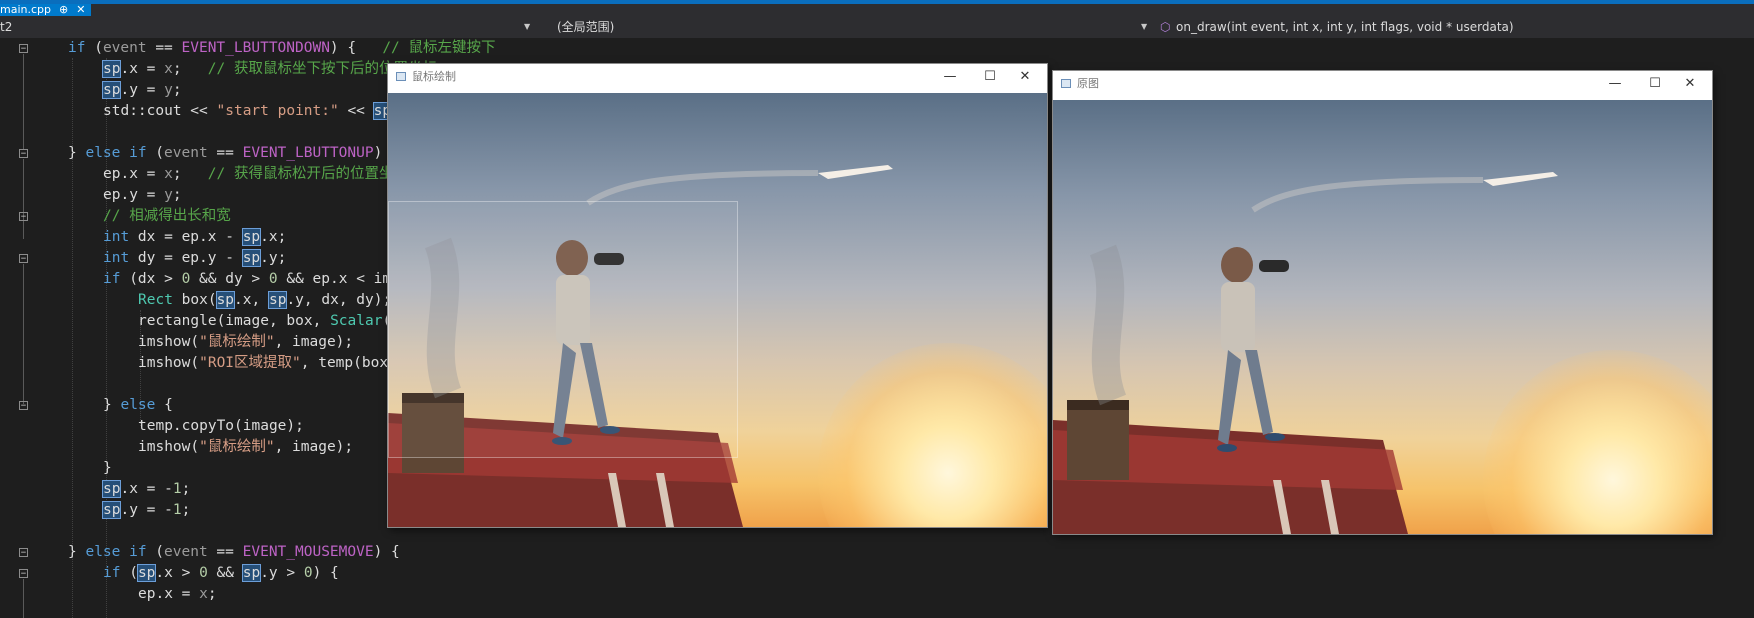  Describe the element at coordinates (585, 27) in the screenshot. I see `scope-dropdown: (全局范围)` at that location.